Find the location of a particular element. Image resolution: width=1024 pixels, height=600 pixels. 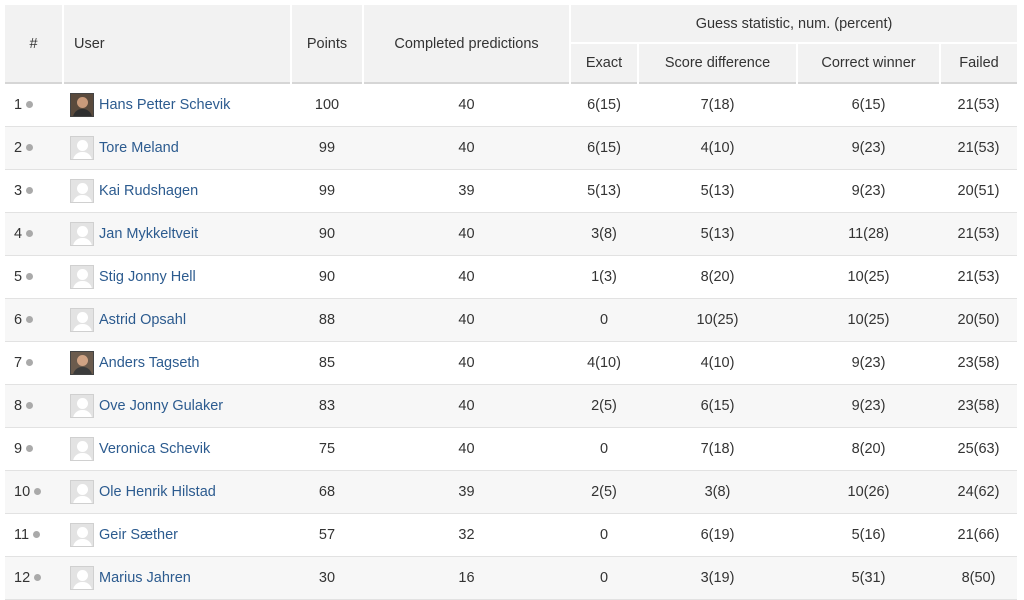

rank-cell: 9 is located at coordinates (34, 448).